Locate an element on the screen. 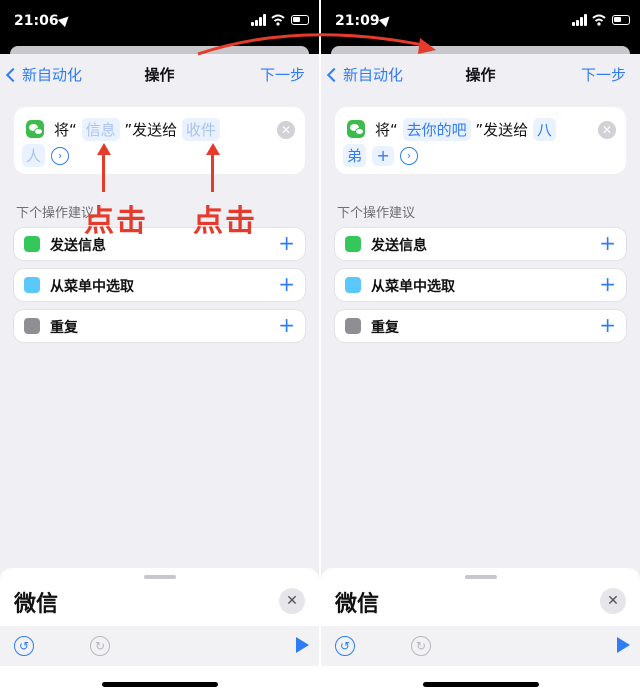 This screenshot has height=693, width=640. action-text-line2: 人 › is located at coordinates (46, 155).